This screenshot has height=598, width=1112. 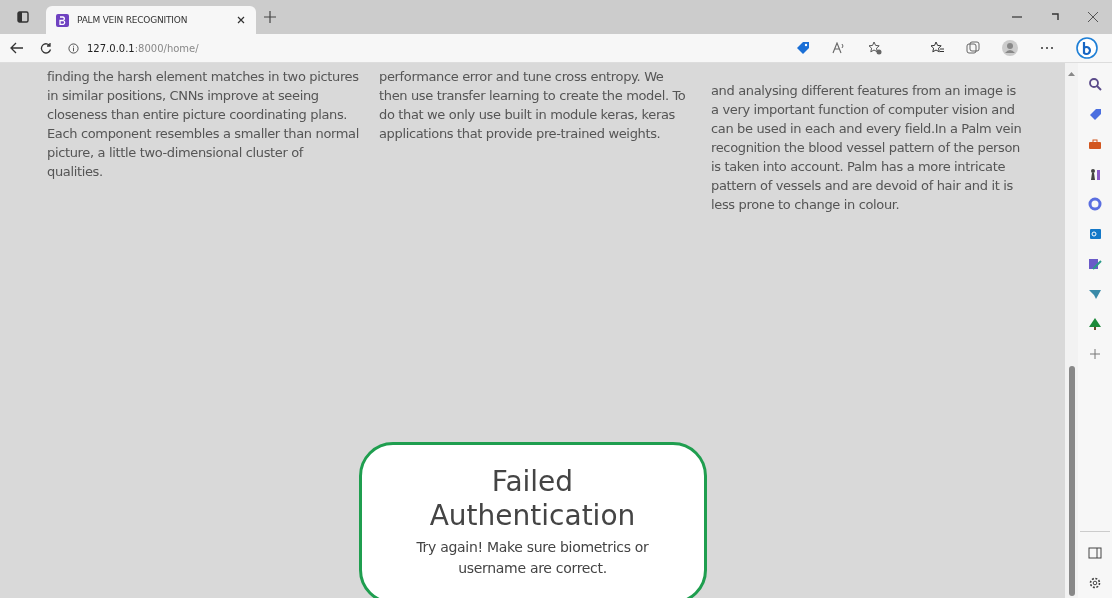 I want to click on paragraph: performance error and tune cross entropy. We then use transfer learning to create the model. To do that we only use built in module keras, keras applications that provide pre-trained weights., so click(x=533, y=105).